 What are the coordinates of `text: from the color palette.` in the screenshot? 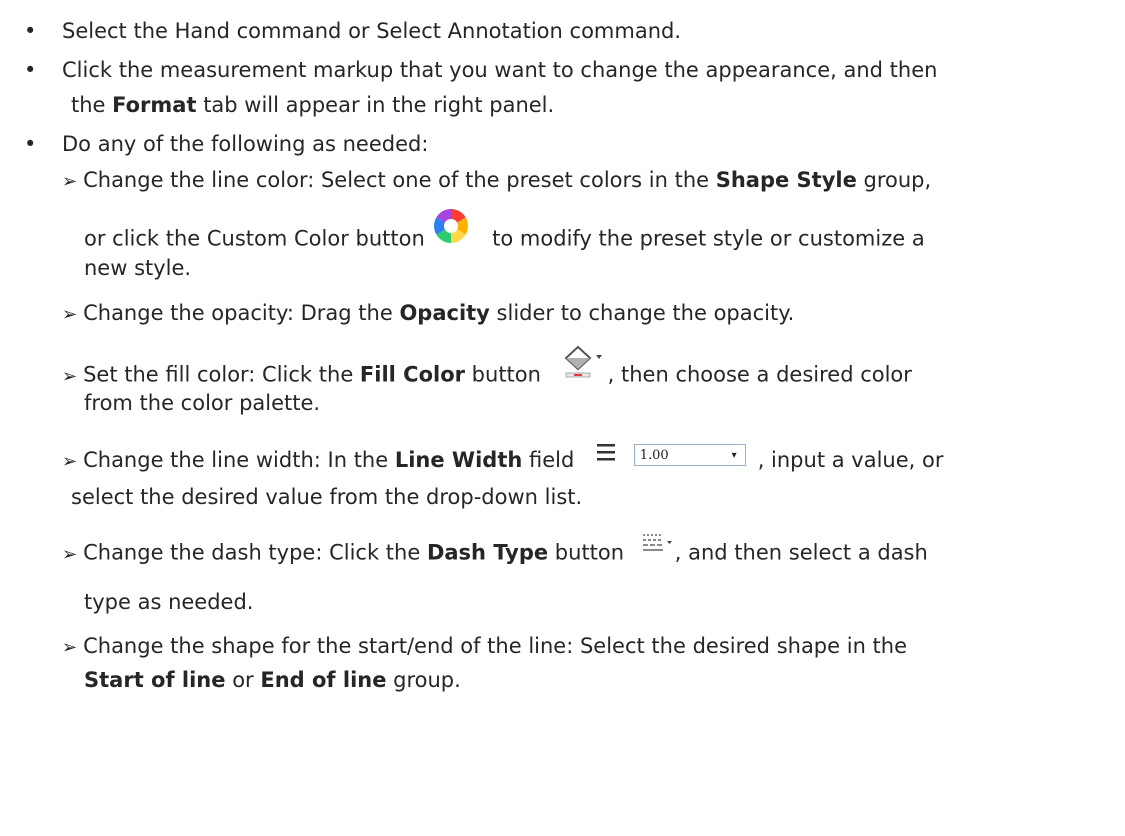 It's located at (202, 403).